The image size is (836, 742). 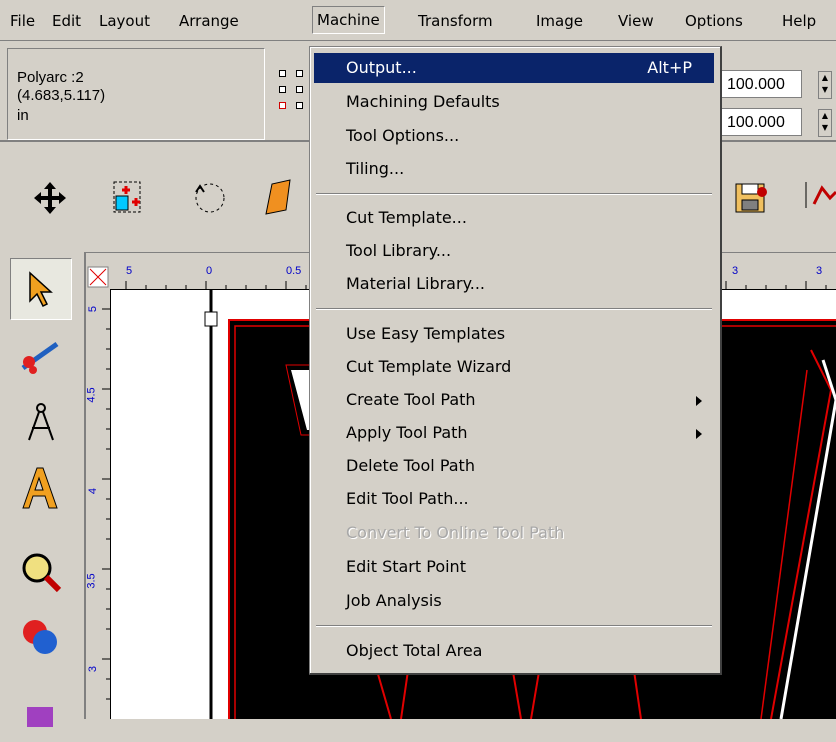 I want to click on menu-arrange: Arrange, so click(x=209, y=21).